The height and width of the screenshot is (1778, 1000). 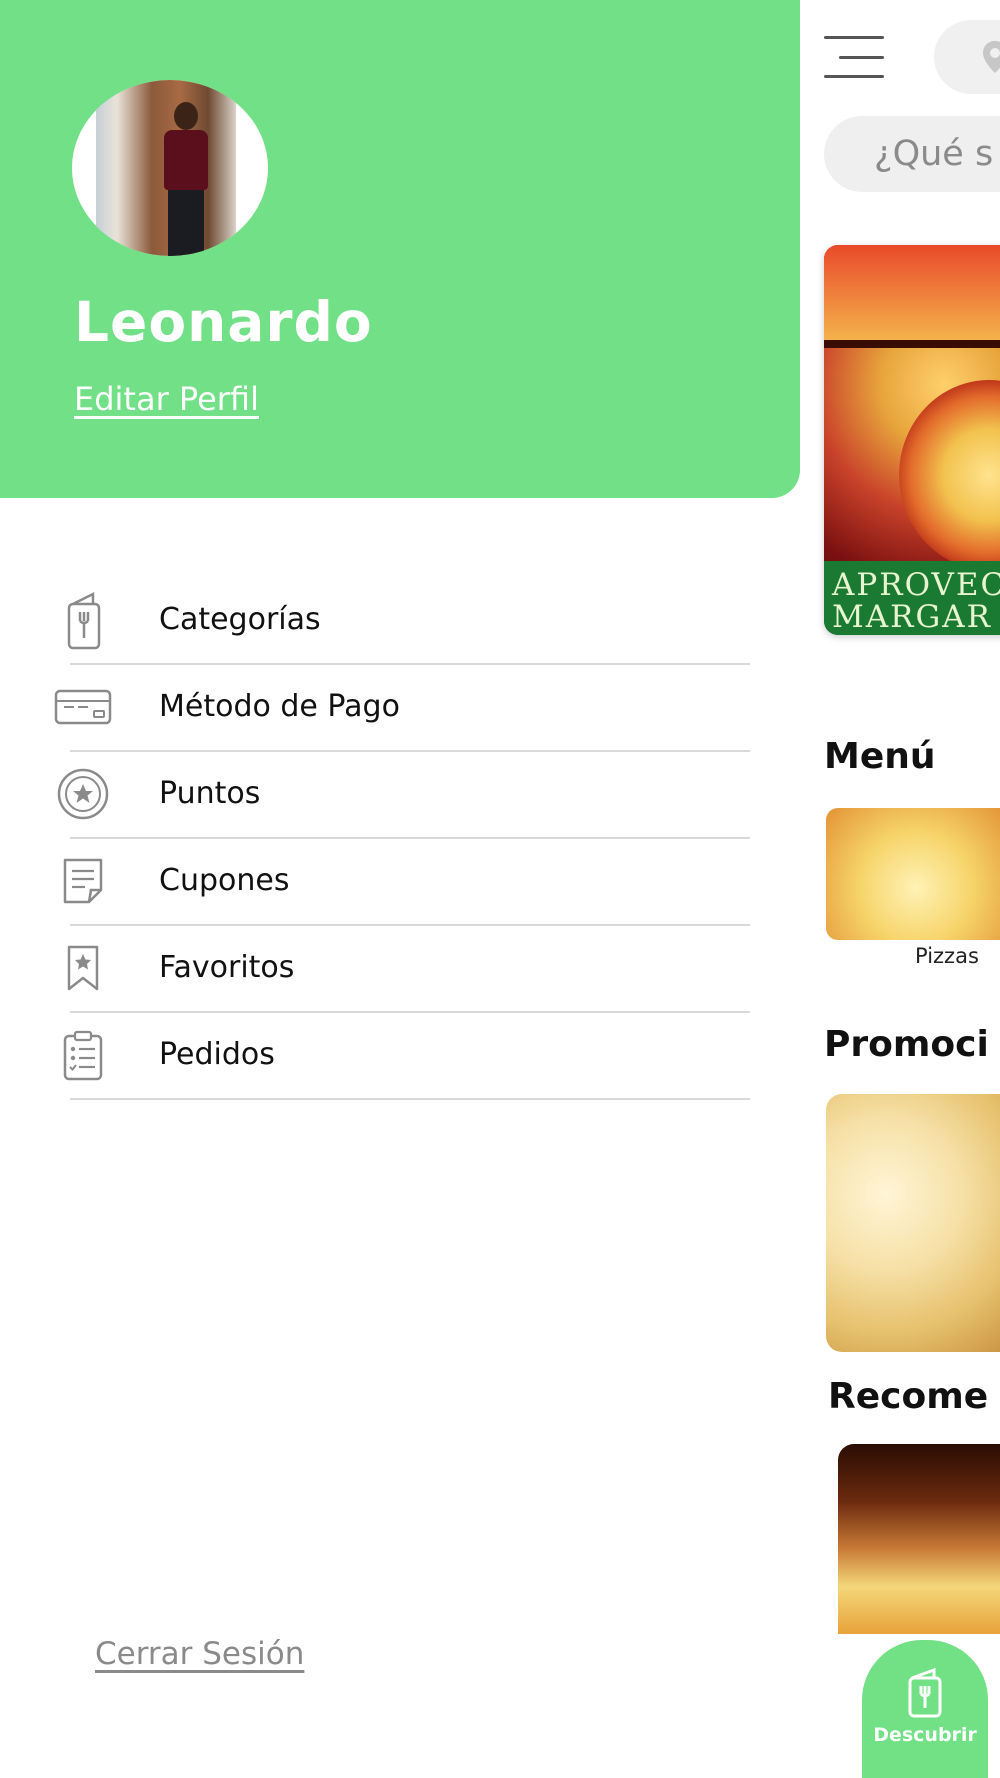 I want to click on user-name: Leonardo, so click(x=223, y=322).